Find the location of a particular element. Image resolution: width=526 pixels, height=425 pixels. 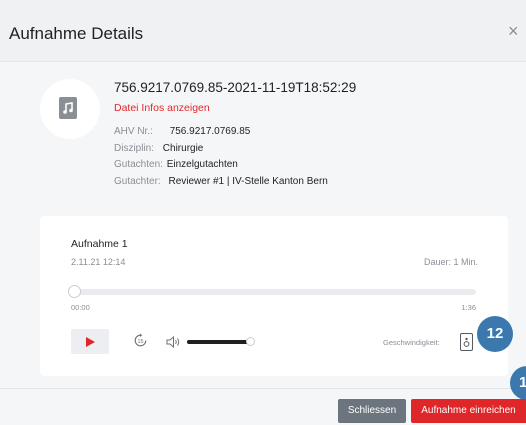

meta-row-discipline: Disziplin: Chirurgie is located at coordinates (221, 149).